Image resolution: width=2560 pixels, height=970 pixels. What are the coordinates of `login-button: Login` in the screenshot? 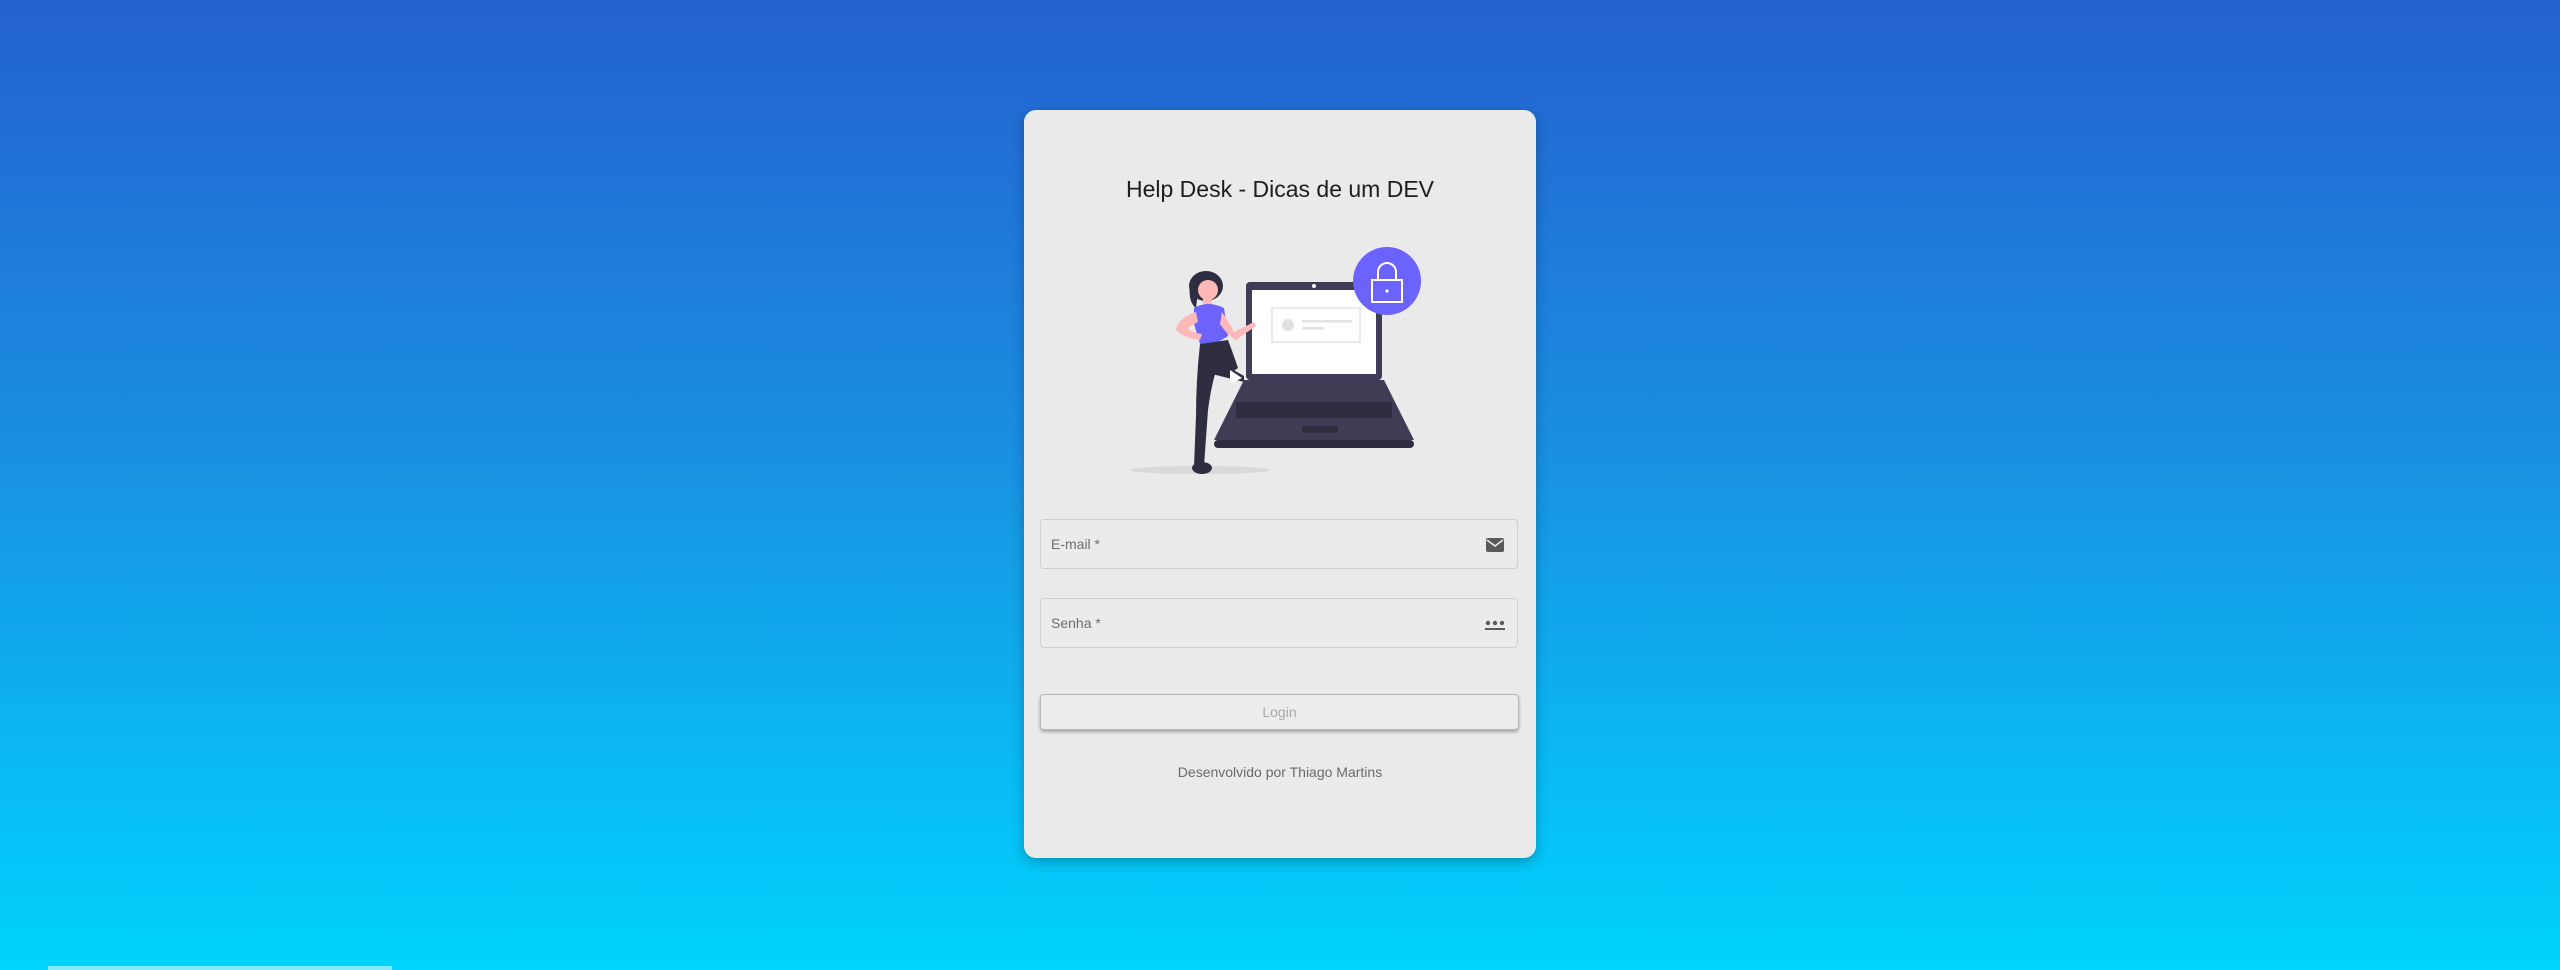 It's located at (1279, 712).